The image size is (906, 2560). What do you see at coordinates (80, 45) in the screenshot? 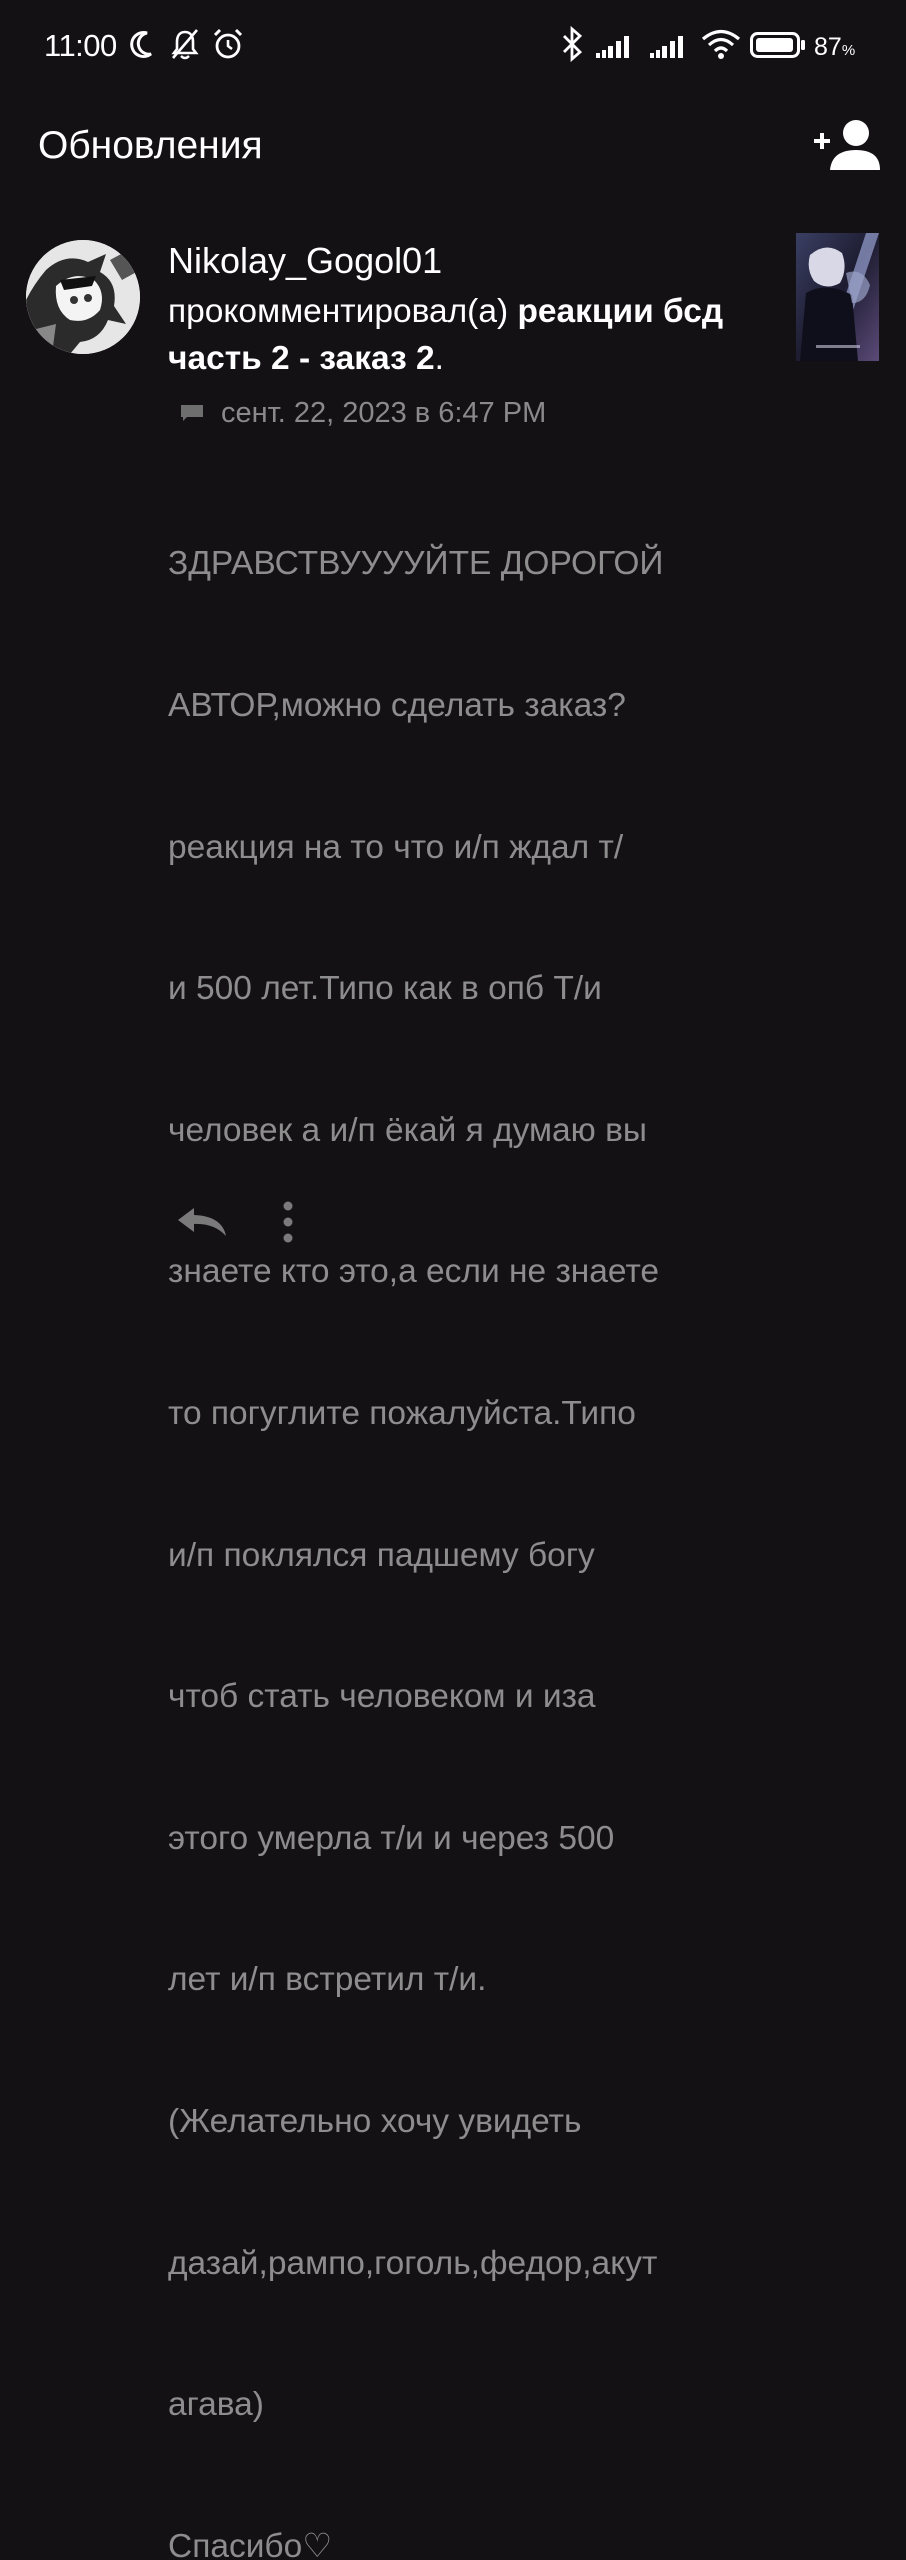
I see `status-time: 11:00` at bounding box center [80, 45].